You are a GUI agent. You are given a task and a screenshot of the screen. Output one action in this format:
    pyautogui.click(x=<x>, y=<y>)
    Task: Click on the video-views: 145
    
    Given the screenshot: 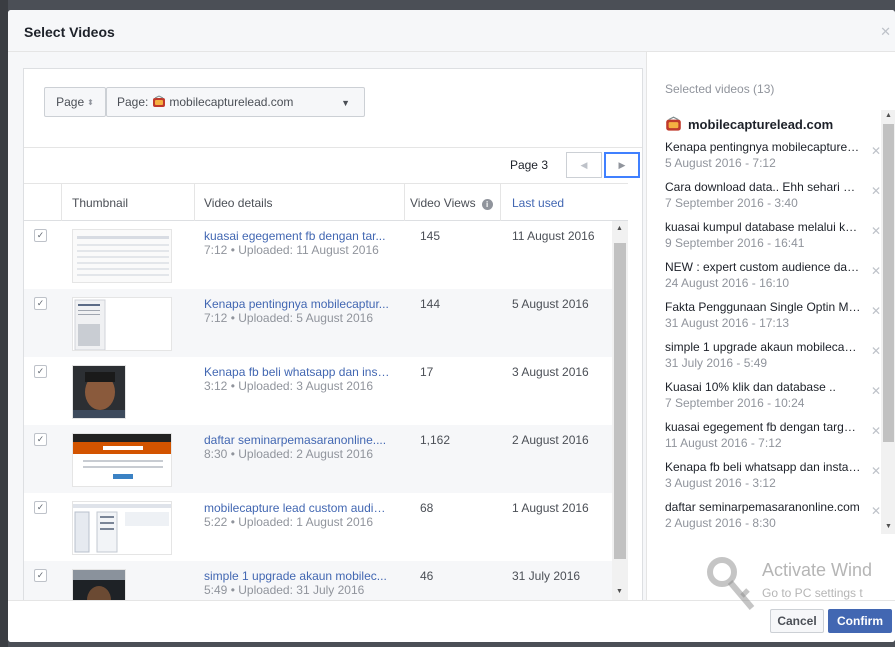 What is the action you would take?
    pyautogui.click(x=430, y=236)
    